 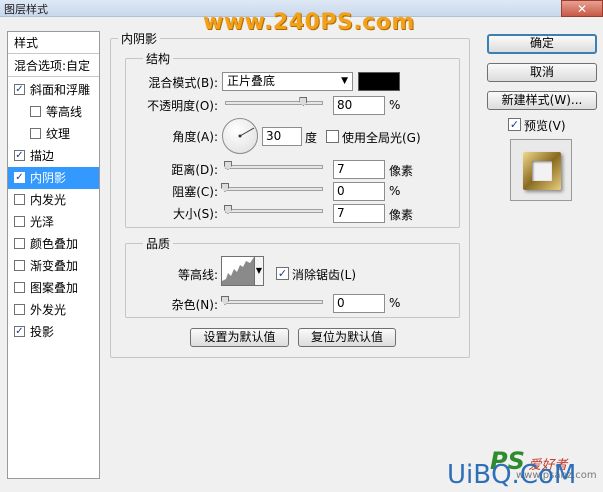 I want to click on preview-inner, so click(x=542, y=171).